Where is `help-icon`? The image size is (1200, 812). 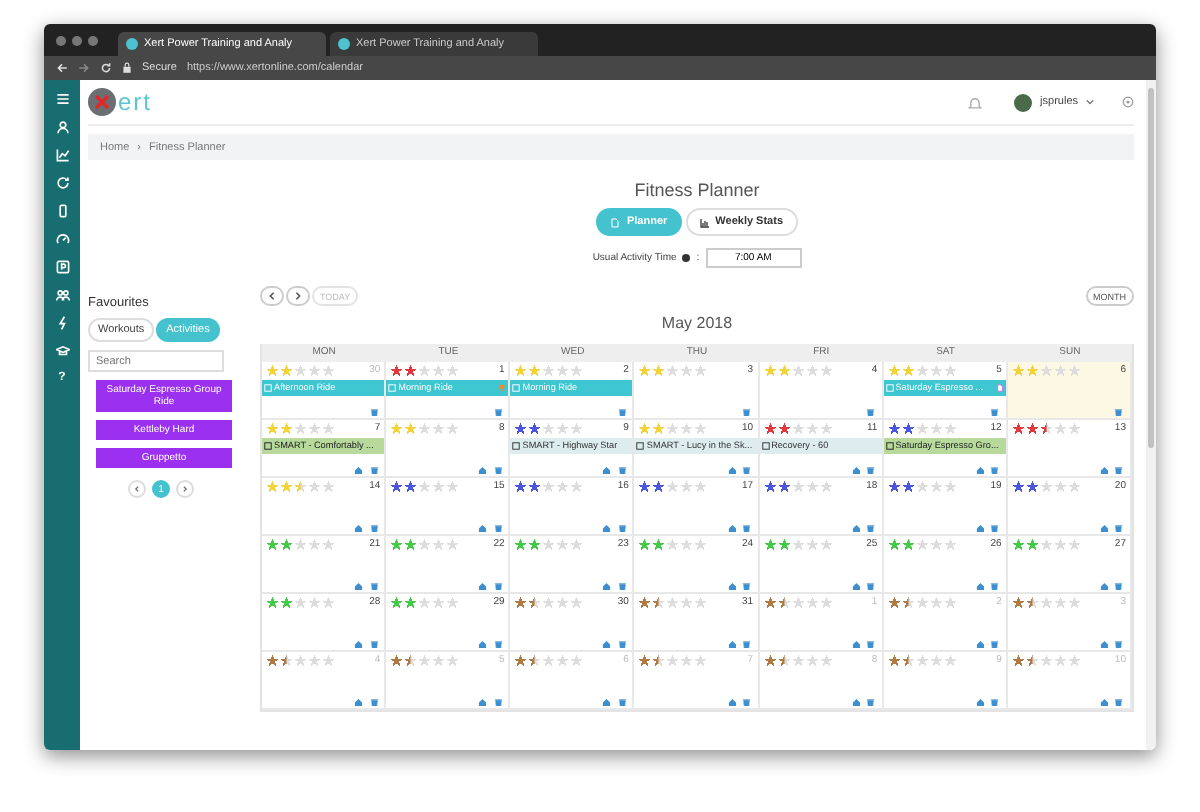 help-icon is located at coordinates (686, 258).